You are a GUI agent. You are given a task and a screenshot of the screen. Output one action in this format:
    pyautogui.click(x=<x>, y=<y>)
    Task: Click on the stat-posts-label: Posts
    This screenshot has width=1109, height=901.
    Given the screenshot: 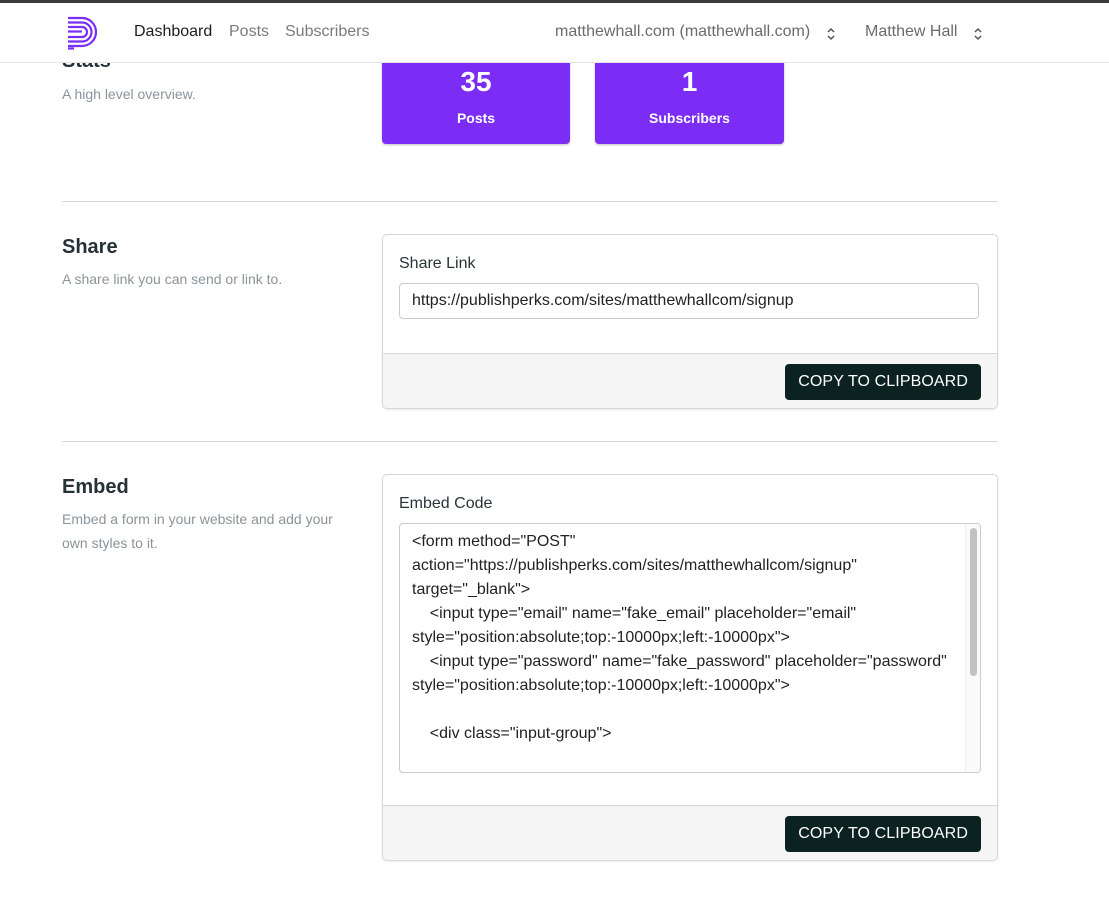 What is the action you would take?
    pyautogui.click(x=476, y=118)
    